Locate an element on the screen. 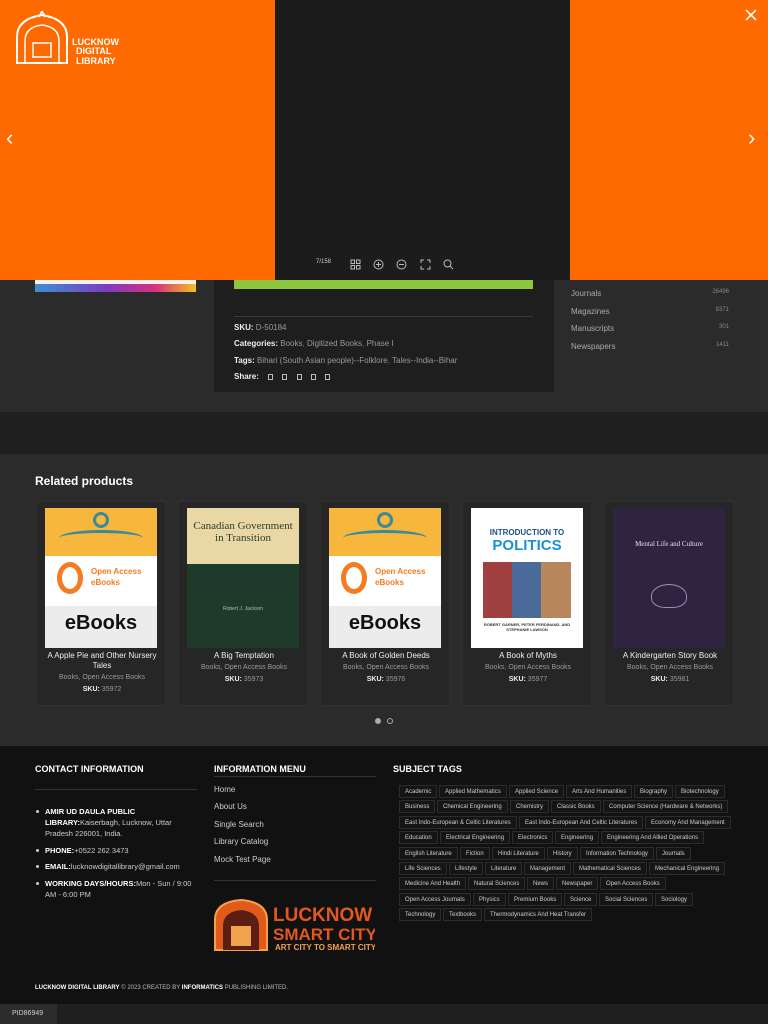 The height and width of the screenshot is (1024, 768). carousel-dot is located at coordinates (390, 721).